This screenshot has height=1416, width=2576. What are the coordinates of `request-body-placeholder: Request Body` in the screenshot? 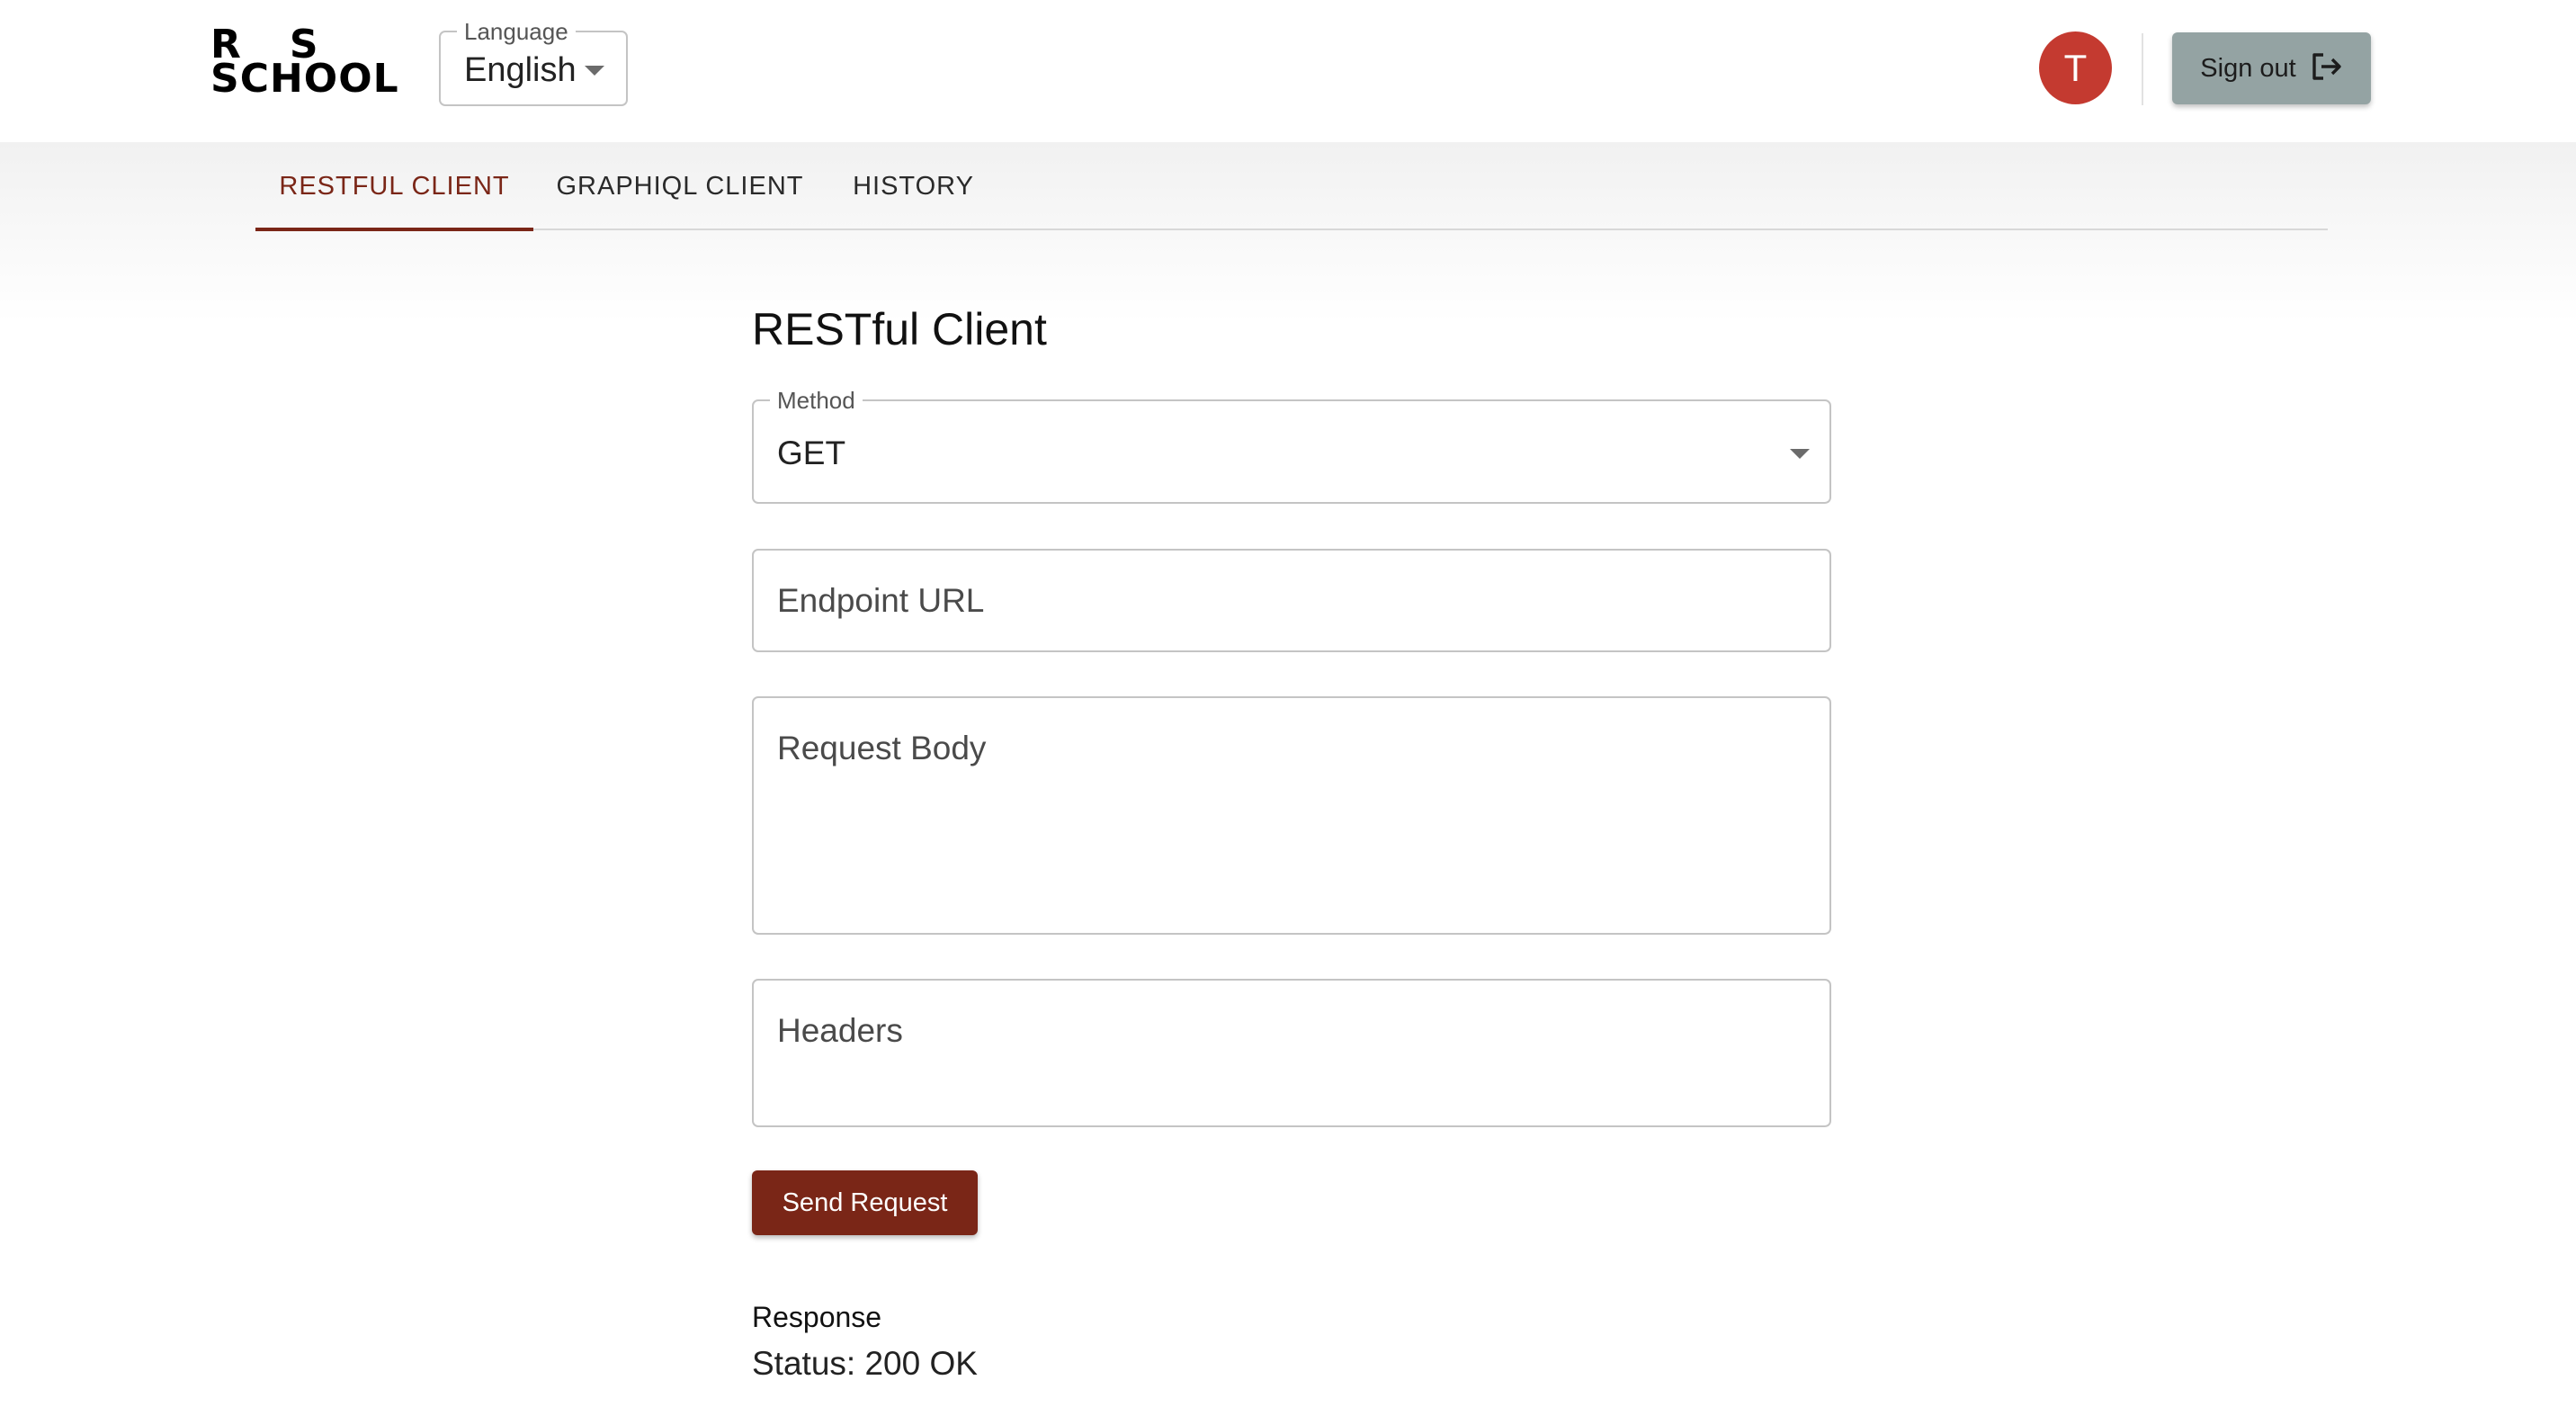 It's located at (882, 748).